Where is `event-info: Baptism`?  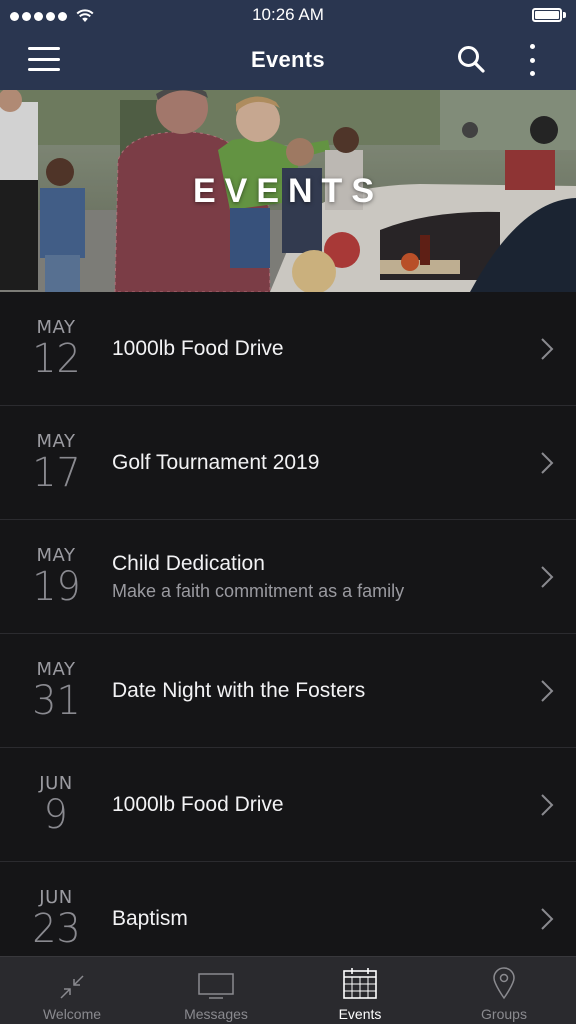 event-info: Baptism is located at coordinates (344, 919).